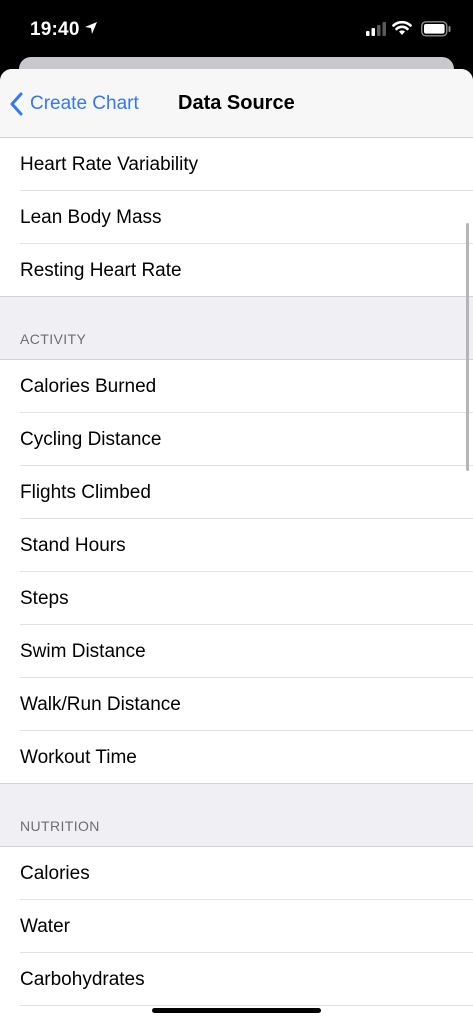 This screenshot has height=1024, width=473. What do you see at coordinates (246, 1005) in the screenshot?
I see `row-divider` at bounding box center [246, 1005].